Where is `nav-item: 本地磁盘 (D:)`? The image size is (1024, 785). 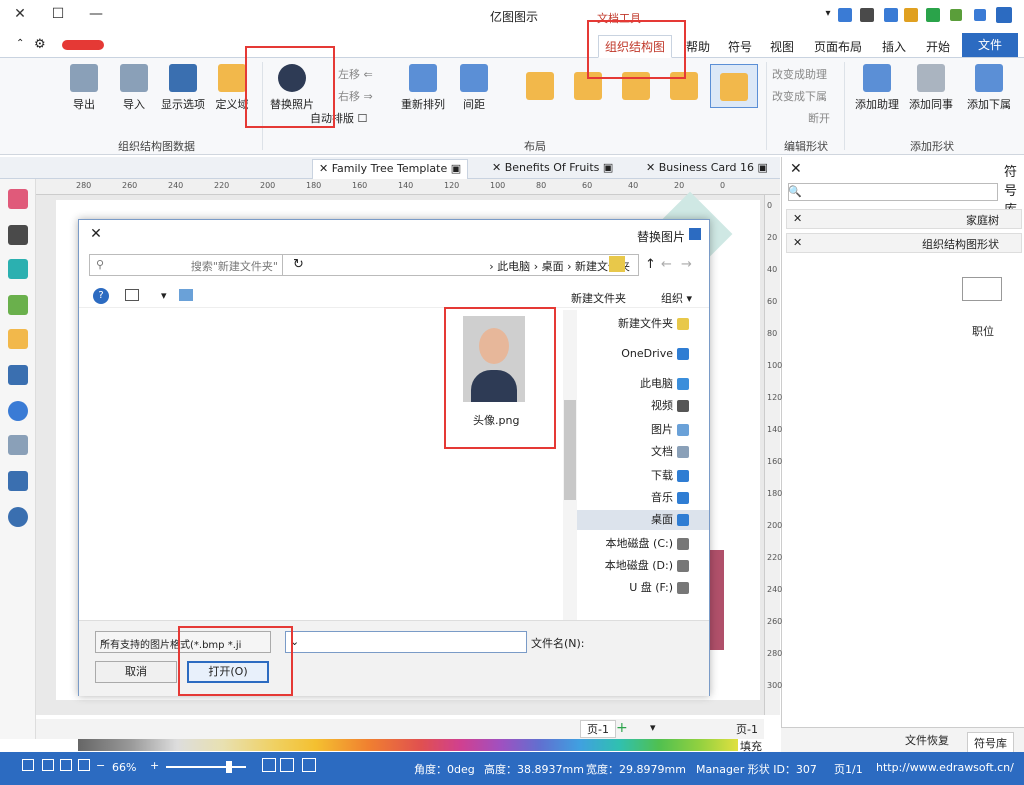
nav-item: 本地磁盘 (D:) is located at coordinates (647, 566).